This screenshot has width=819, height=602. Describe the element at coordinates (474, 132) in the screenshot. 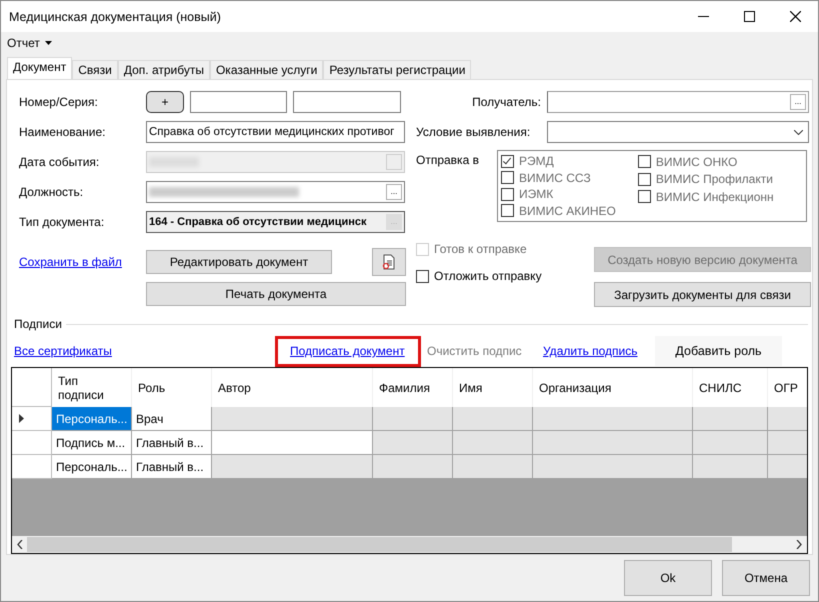

I see `condition-label: Условие выявления:` at that location.